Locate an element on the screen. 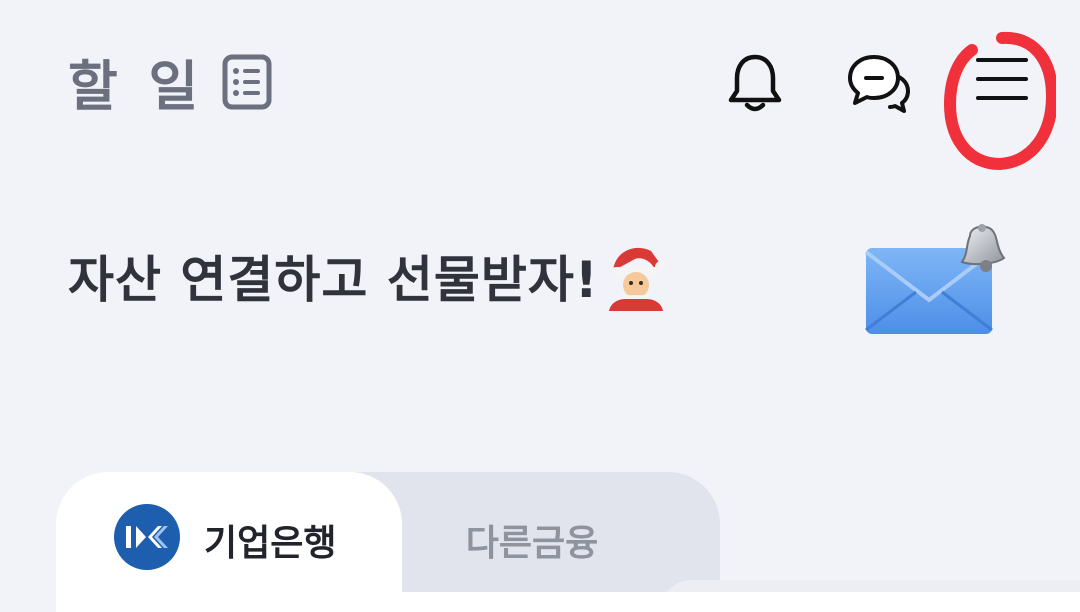  chat-button is located at coordinates (879, 83).